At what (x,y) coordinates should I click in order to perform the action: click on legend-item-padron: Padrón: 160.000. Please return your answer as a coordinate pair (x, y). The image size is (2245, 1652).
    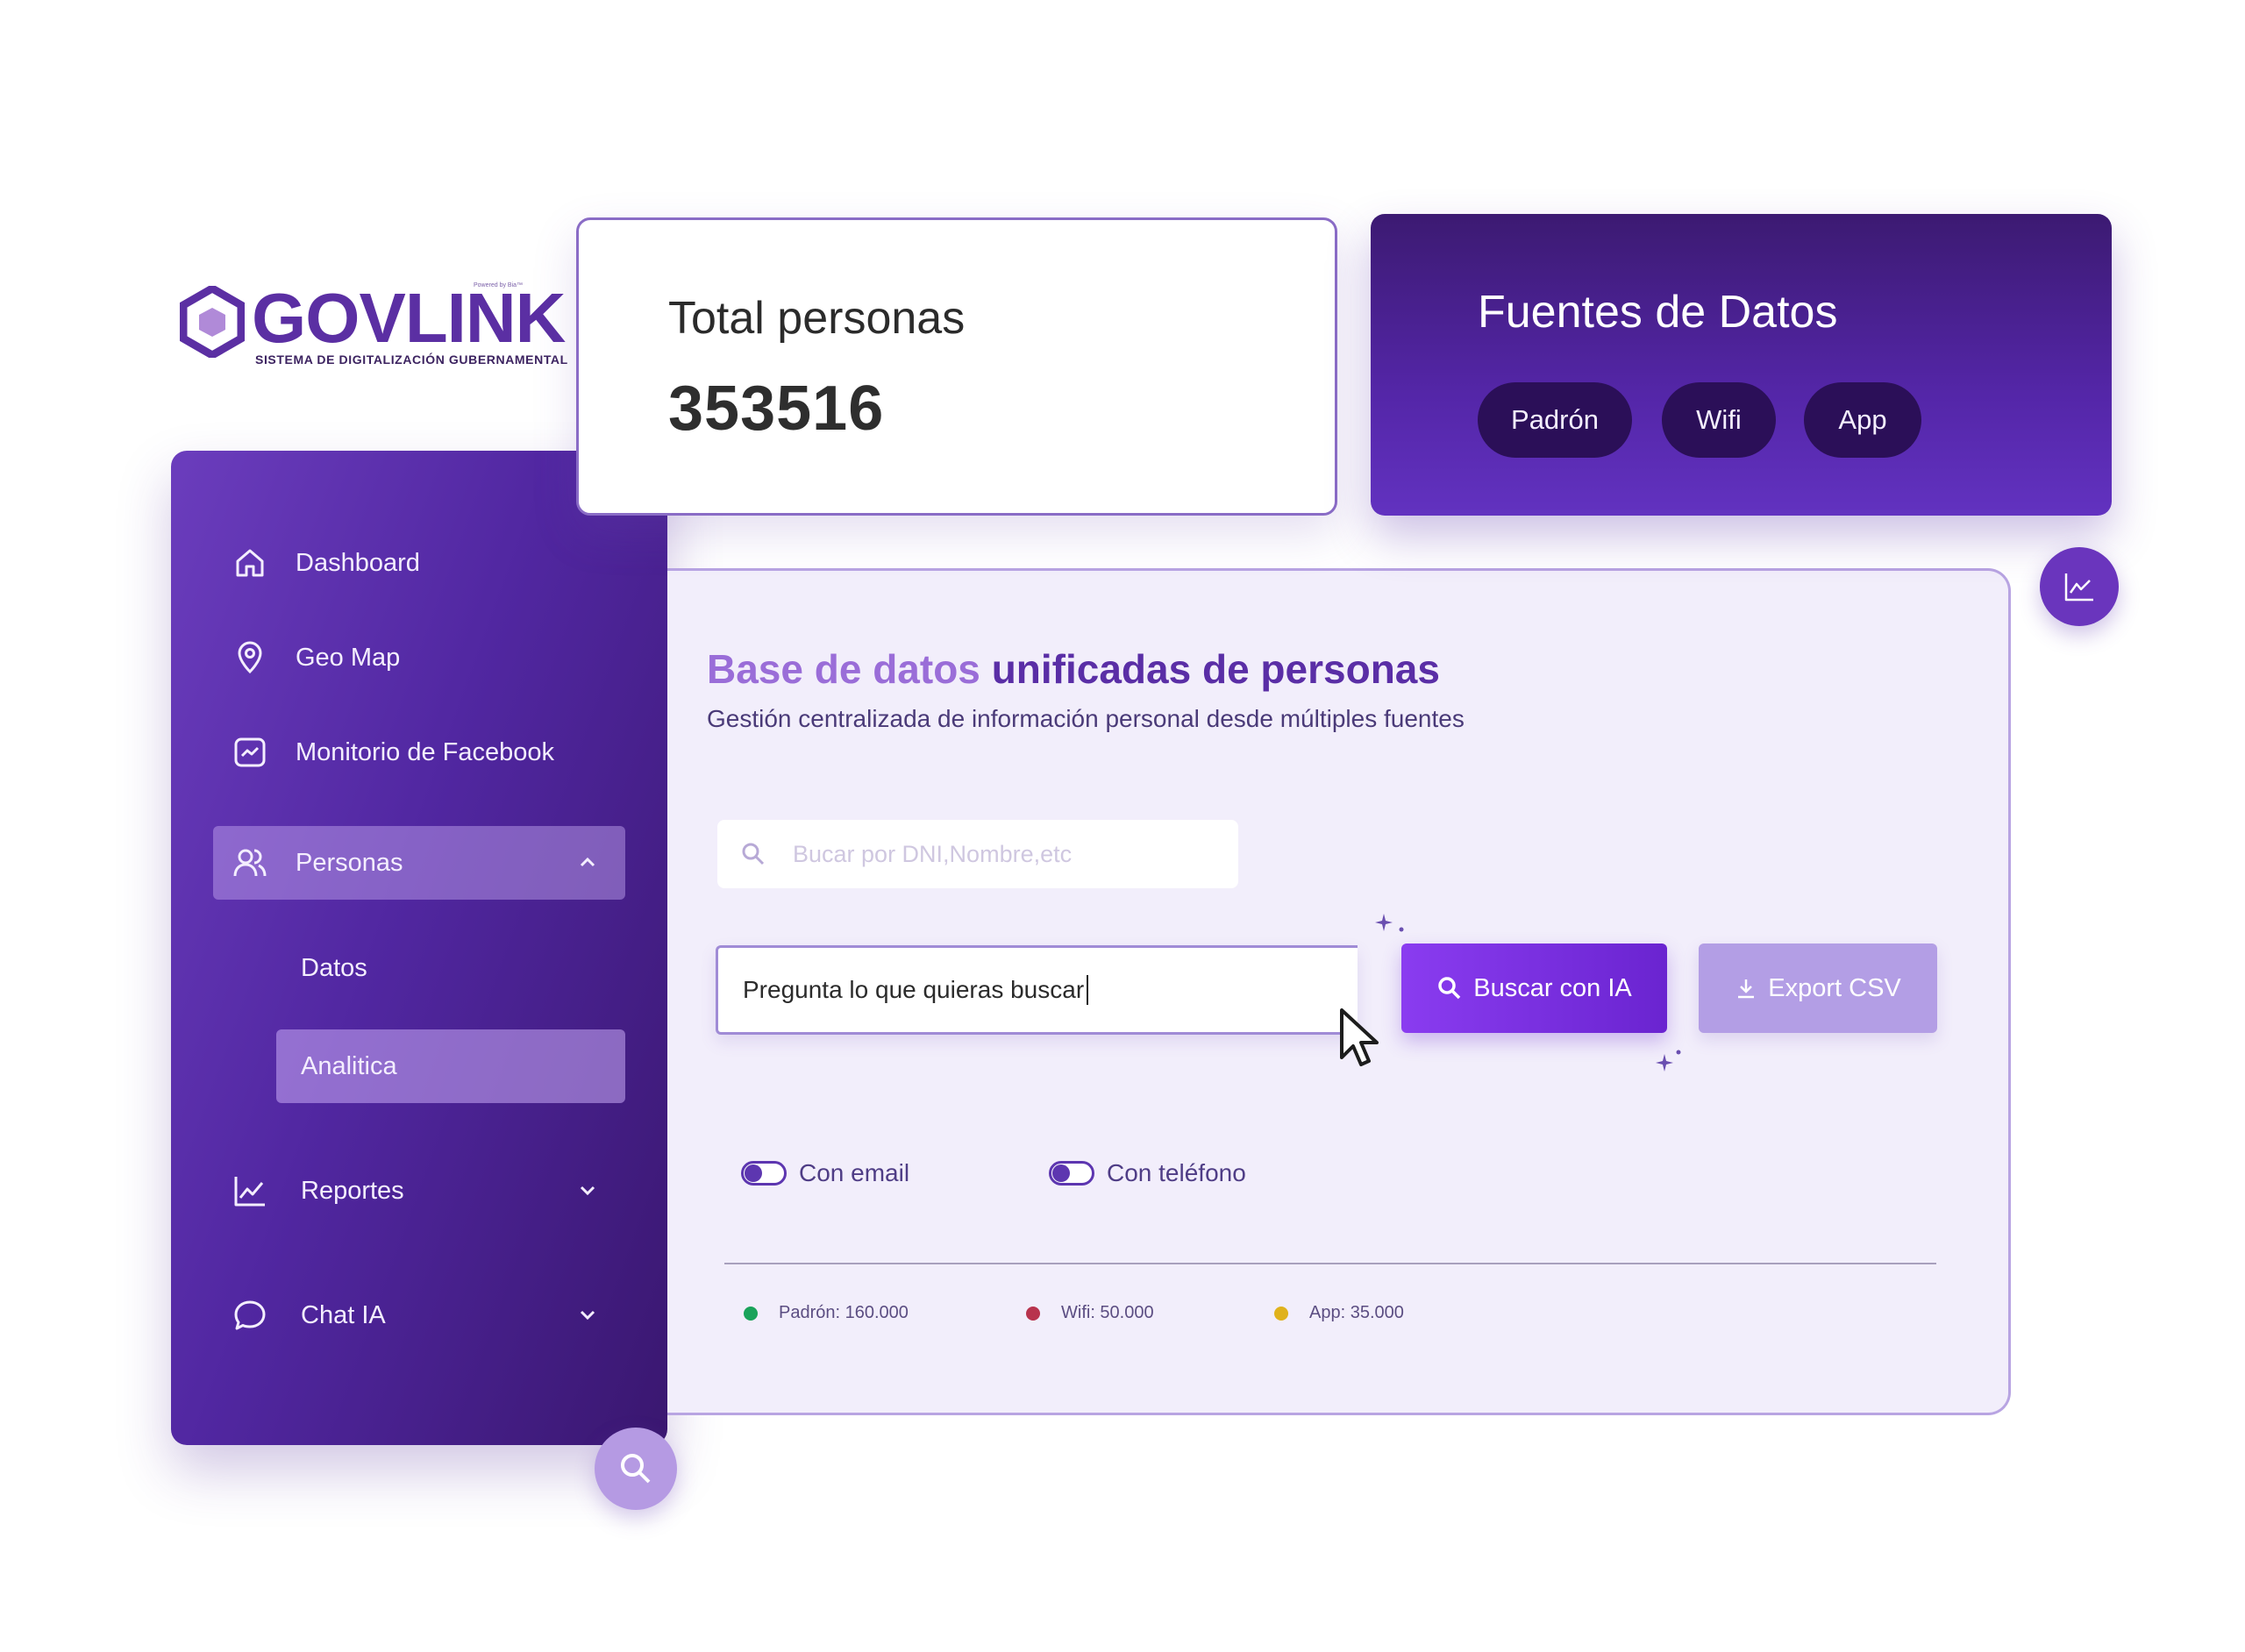
    Looking at the image, I should click on (826, 1313).